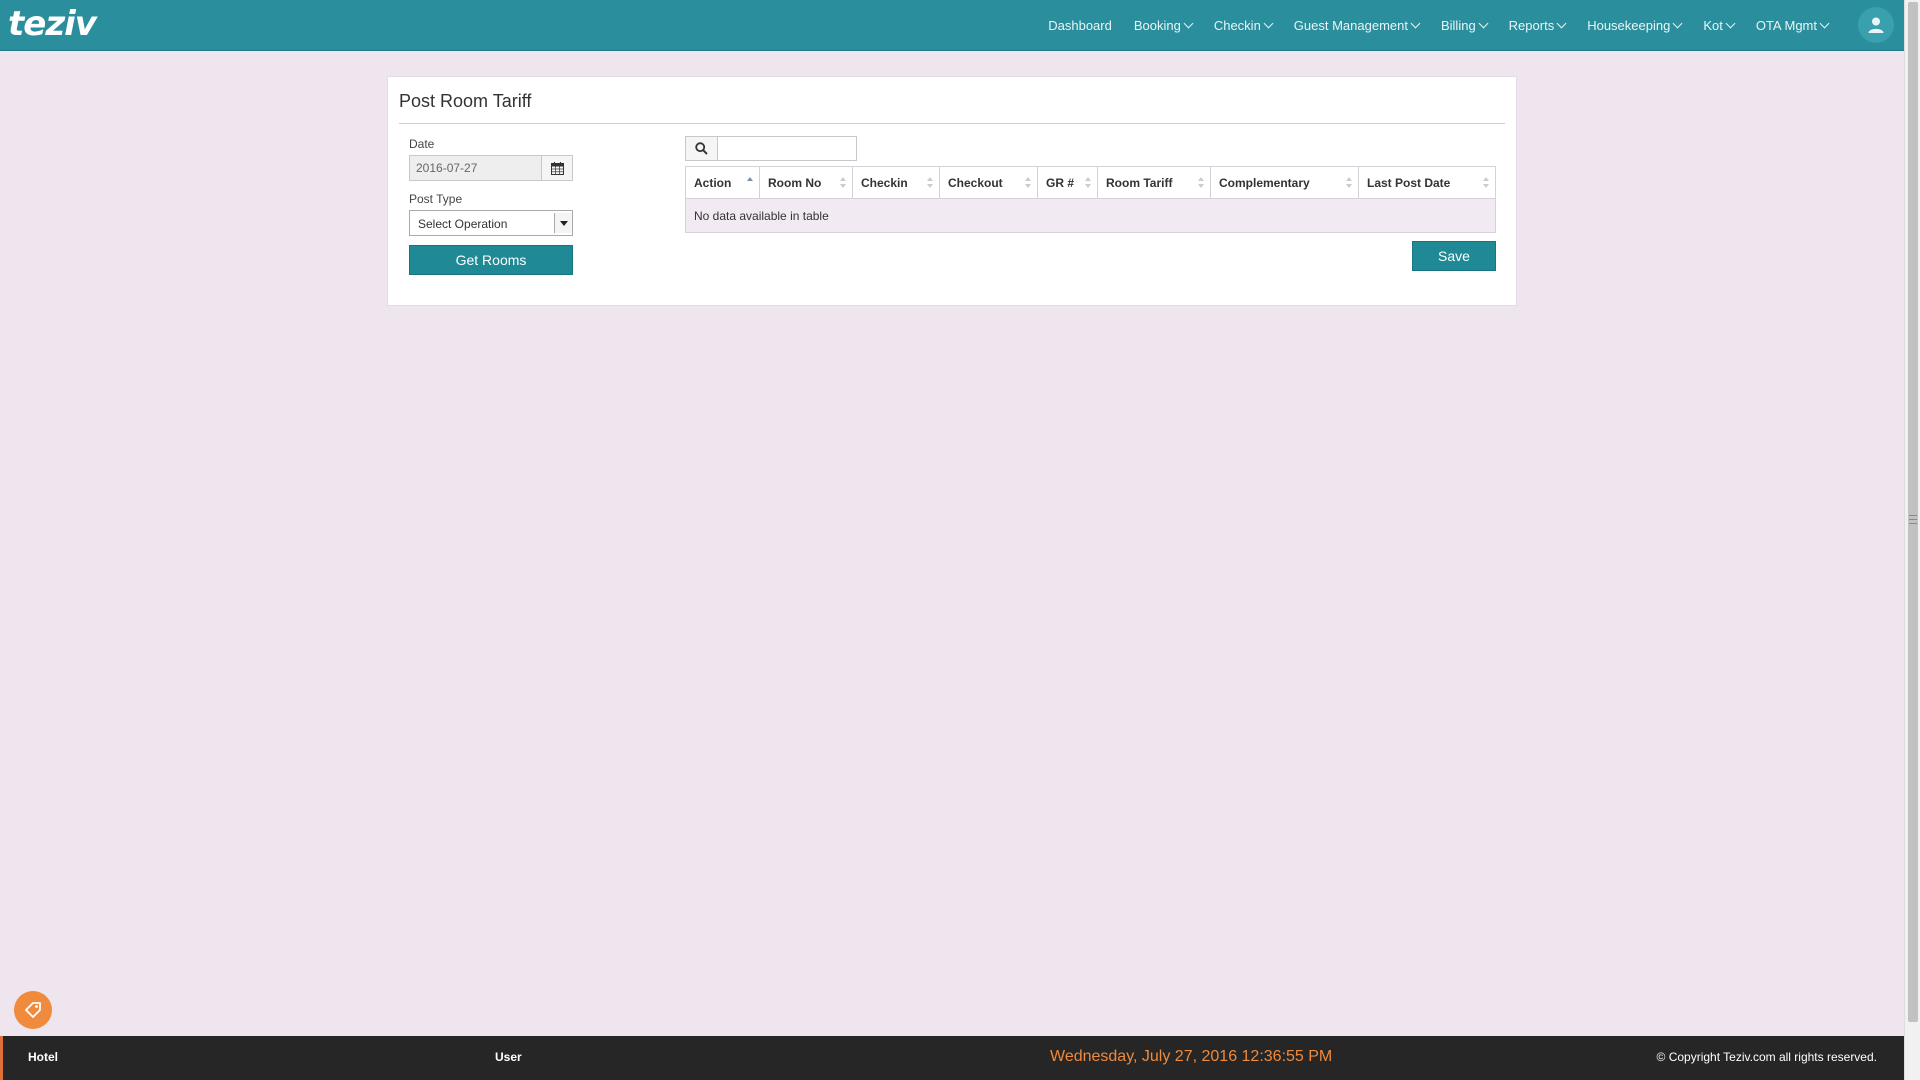 The width and height of the screenshot is (1920, 1080). What do you see at coordinates (952, 123) in the screenshot?
I see `divider` at bounding box center [952, 123].